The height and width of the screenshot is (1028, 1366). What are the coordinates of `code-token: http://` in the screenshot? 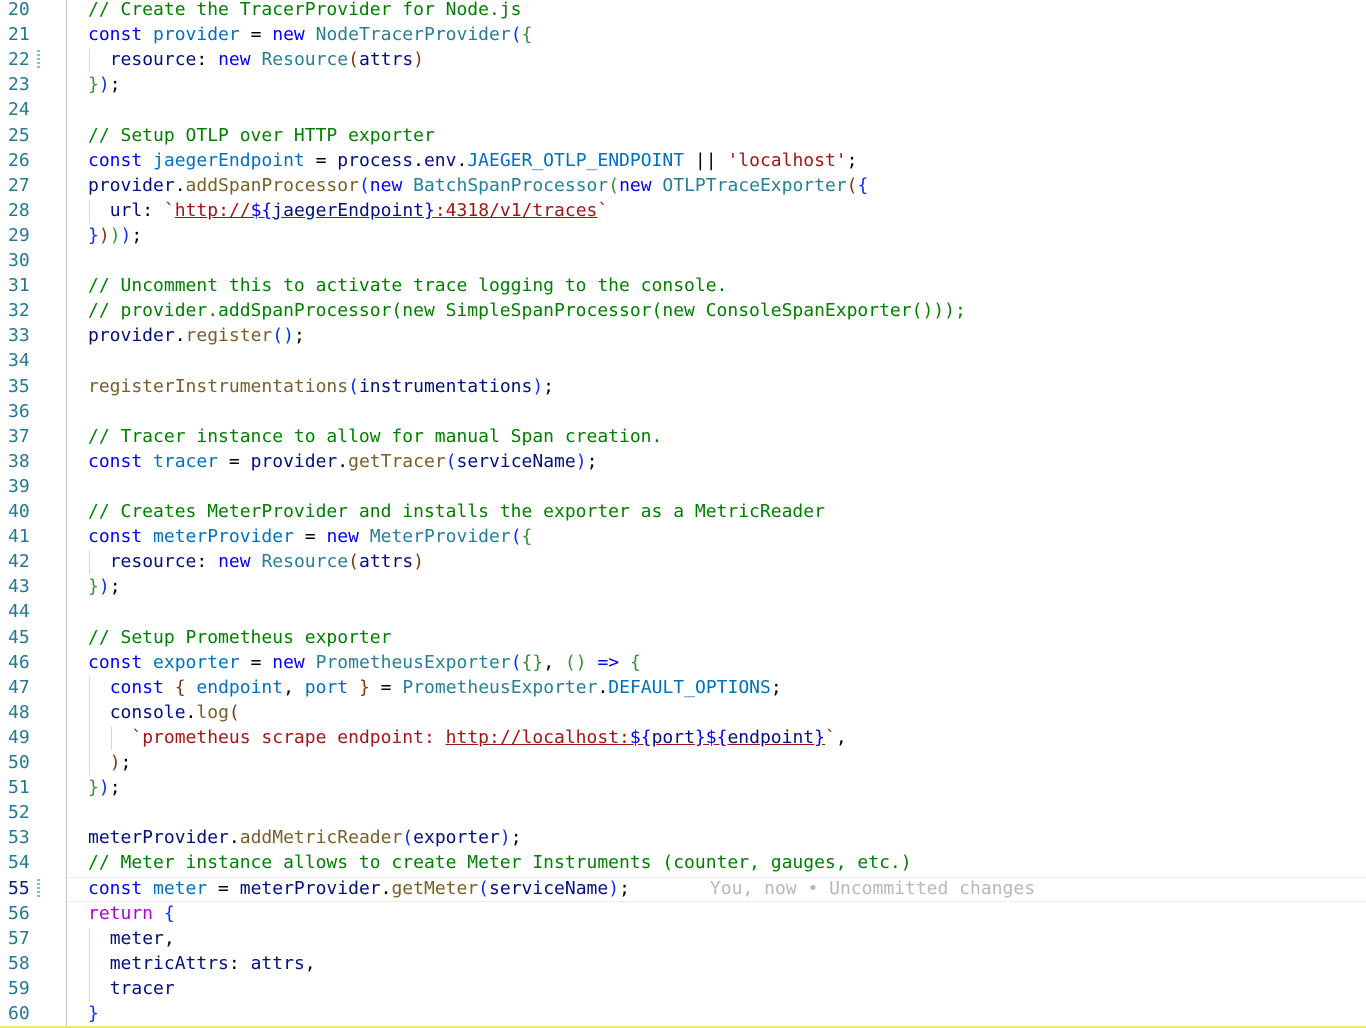 It's located at (212, 210).